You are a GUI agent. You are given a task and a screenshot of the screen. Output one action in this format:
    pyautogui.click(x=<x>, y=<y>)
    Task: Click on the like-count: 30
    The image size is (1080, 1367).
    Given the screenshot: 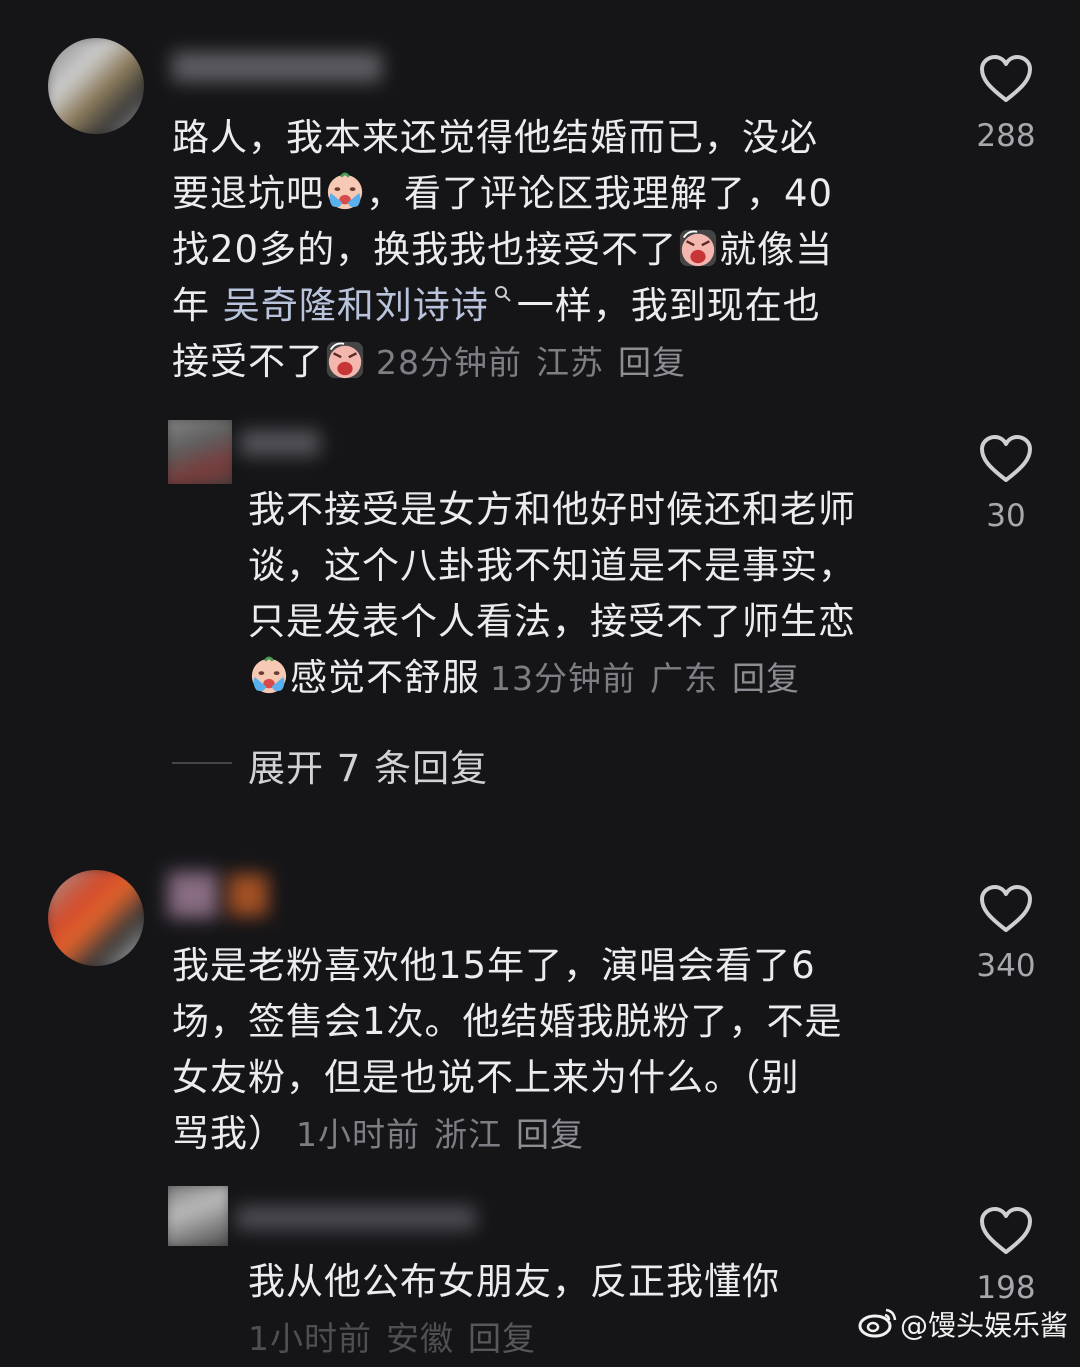 What is the action you would take?
    pyautogui.click(x=1006, y=516)
    